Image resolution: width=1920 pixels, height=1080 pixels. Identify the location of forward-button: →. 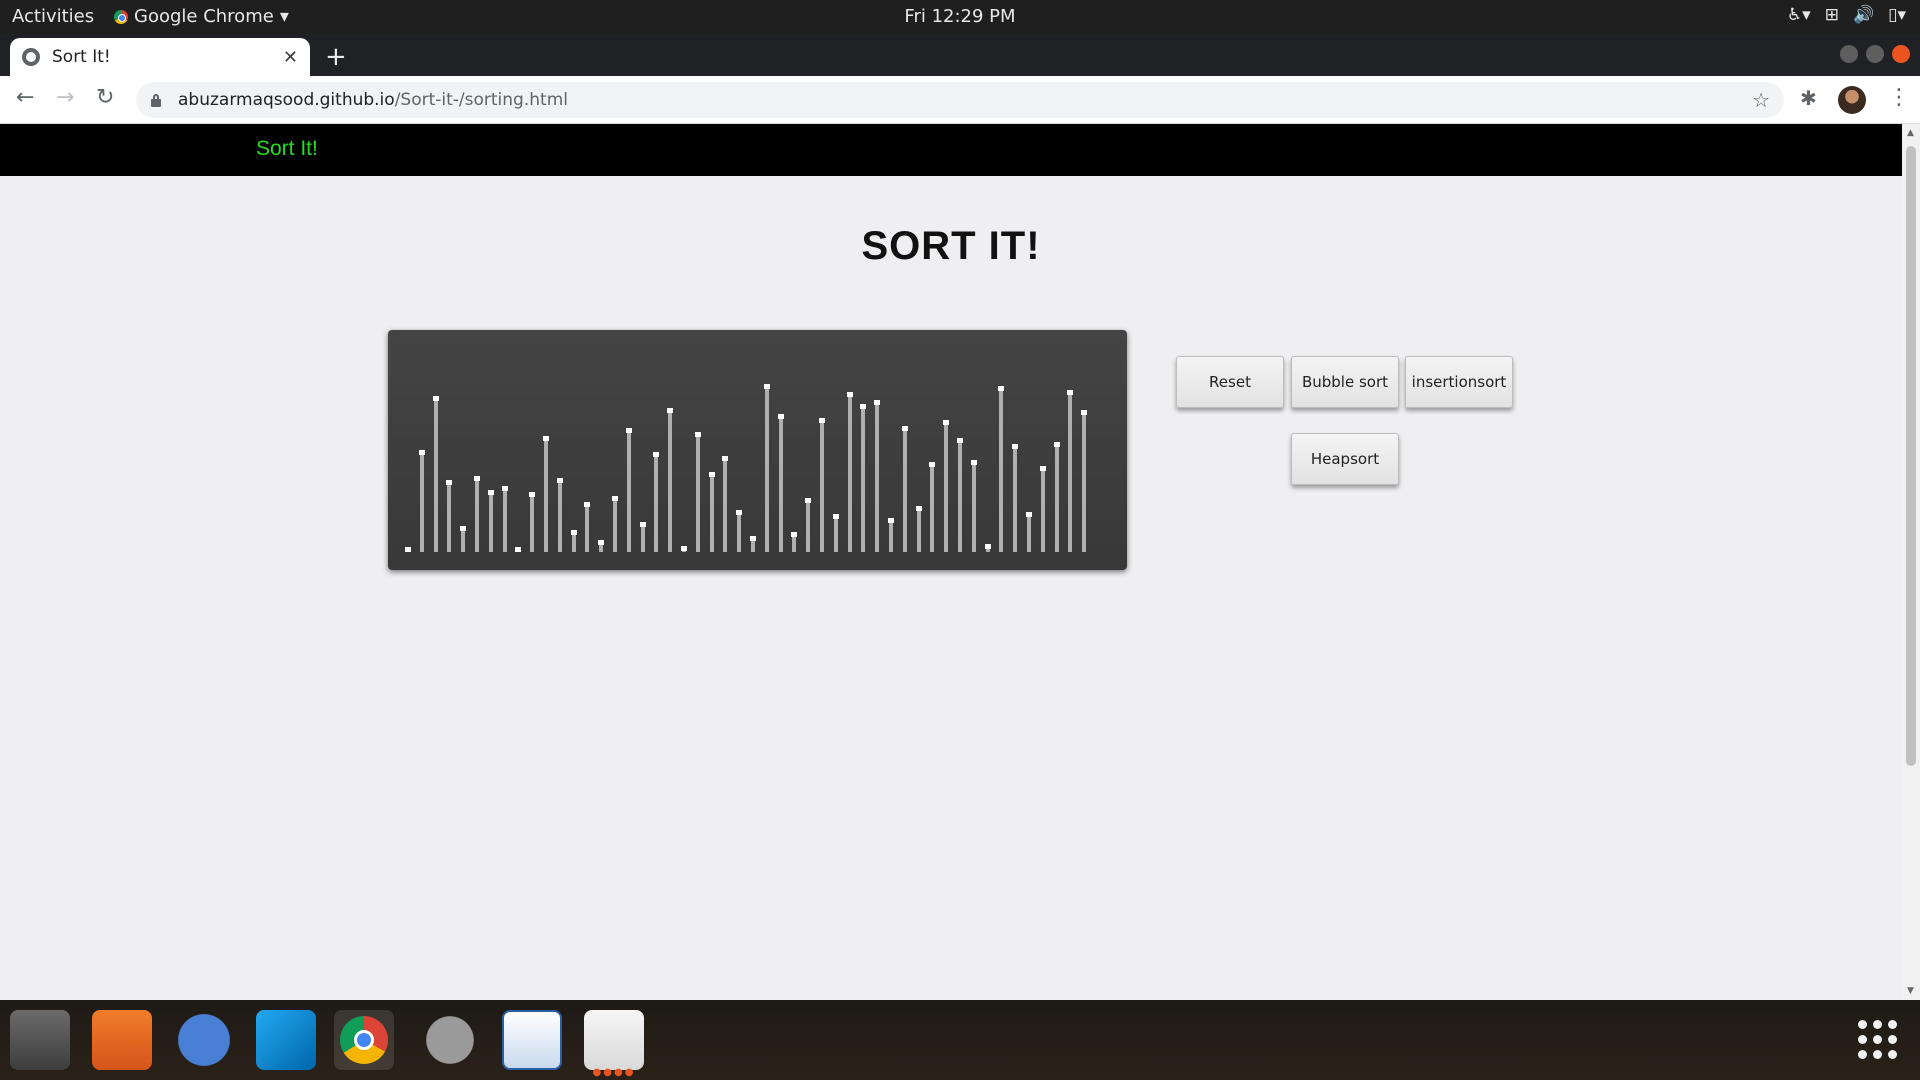
(65, 97).